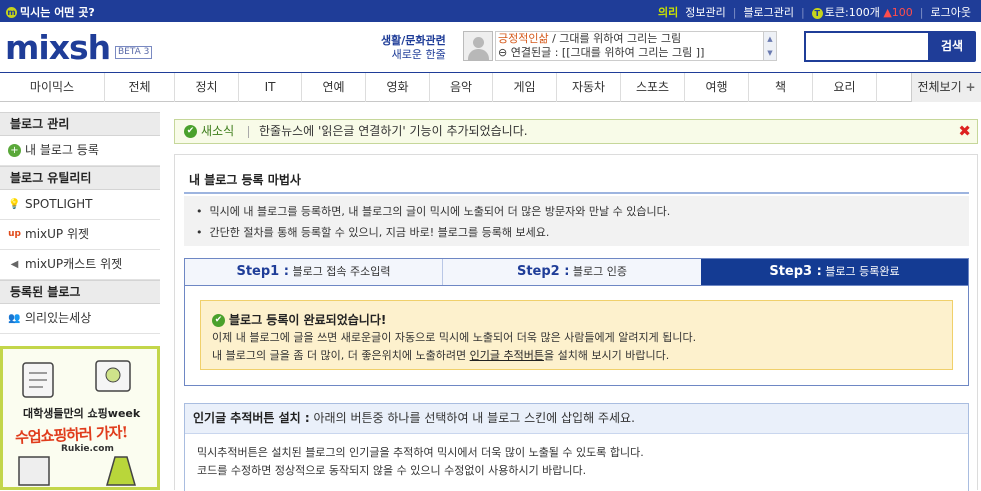 The image size is (981, 491). I want to click on banner-site: Rukie.com, so click(87, 449).